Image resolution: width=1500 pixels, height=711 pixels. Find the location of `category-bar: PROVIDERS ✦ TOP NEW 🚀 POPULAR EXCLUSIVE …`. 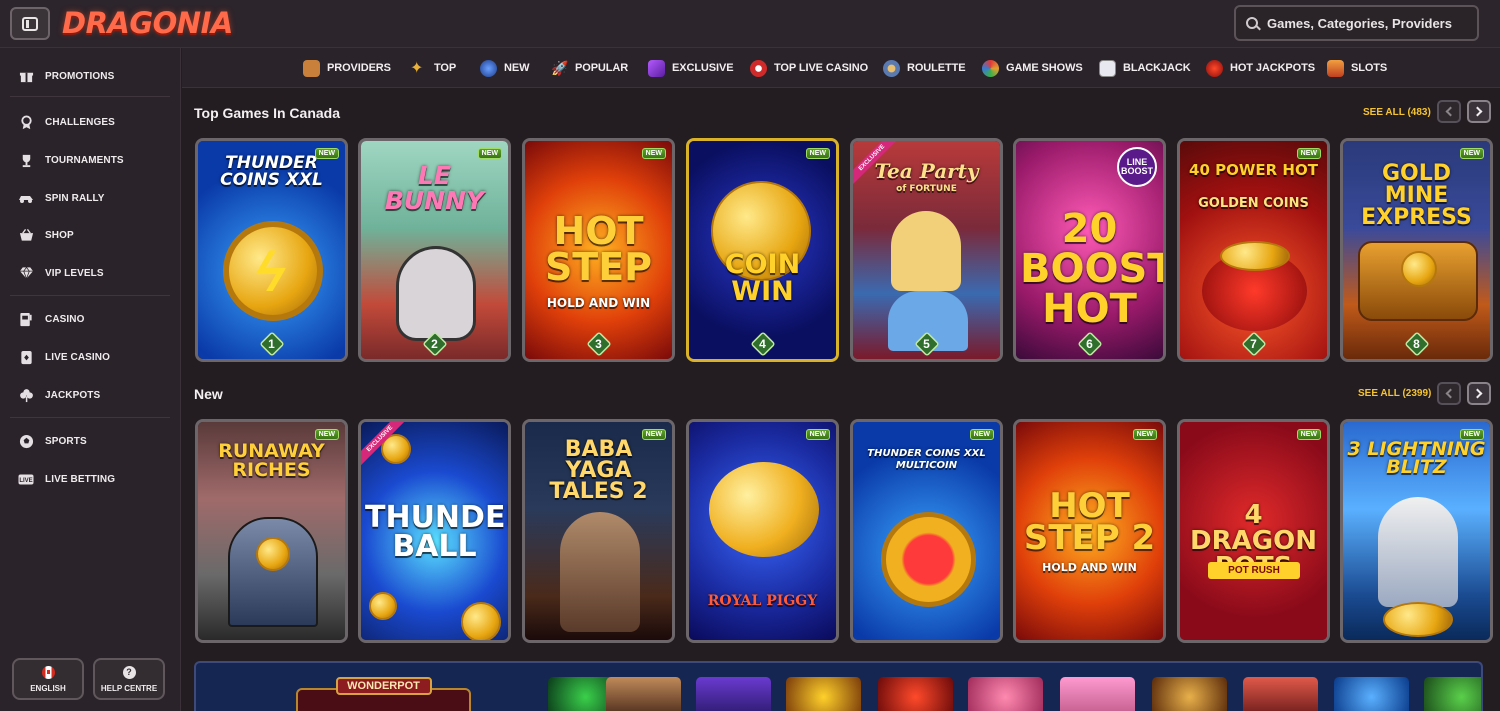

category-bar: PROVIDERS ✦ TOP NEW 🚀 POPULAR EXCLUSIVE … is located at coordinates (841, 68).